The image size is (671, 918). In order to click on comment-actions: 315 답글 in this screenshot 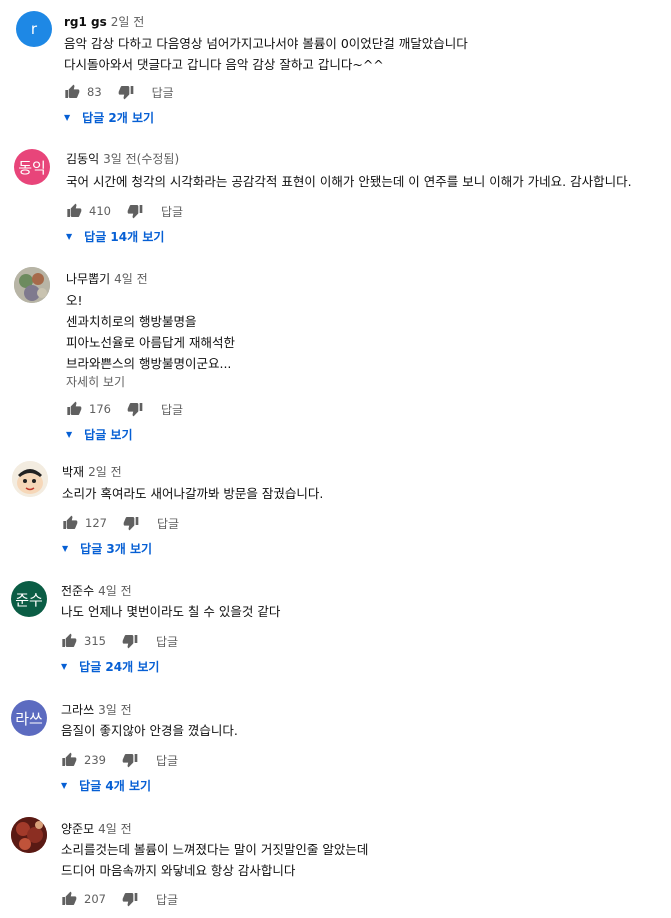, I will do `click(119, 641)`.